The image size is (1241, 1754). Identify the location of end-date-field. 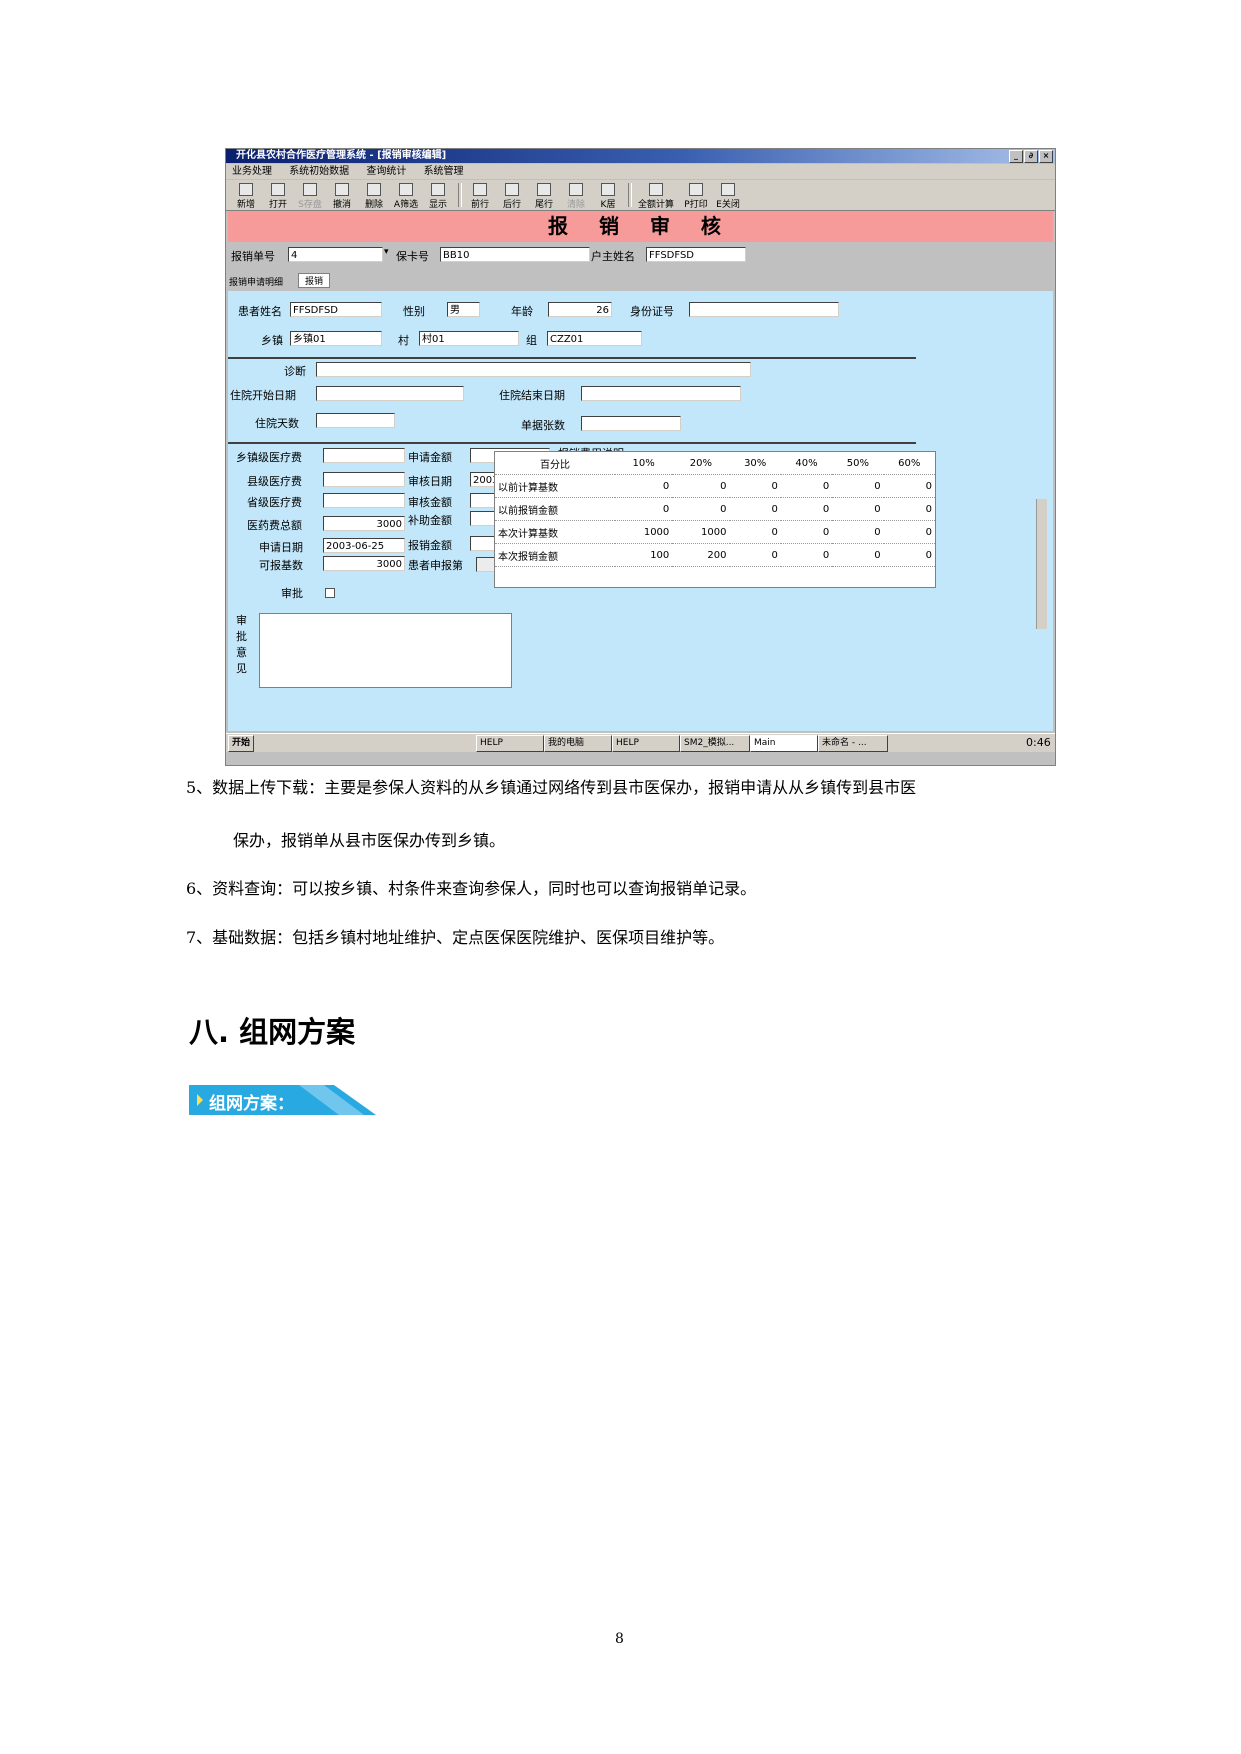
(661, 393).